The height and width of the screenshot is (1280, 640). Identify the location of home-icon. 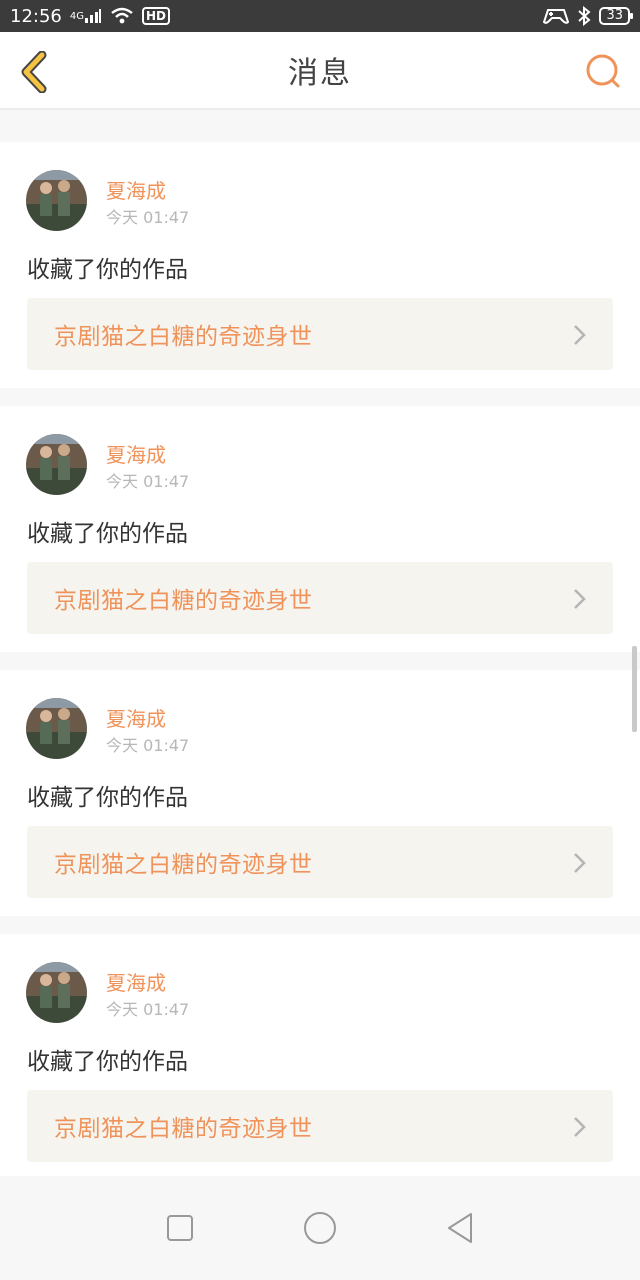
(320, 1228).